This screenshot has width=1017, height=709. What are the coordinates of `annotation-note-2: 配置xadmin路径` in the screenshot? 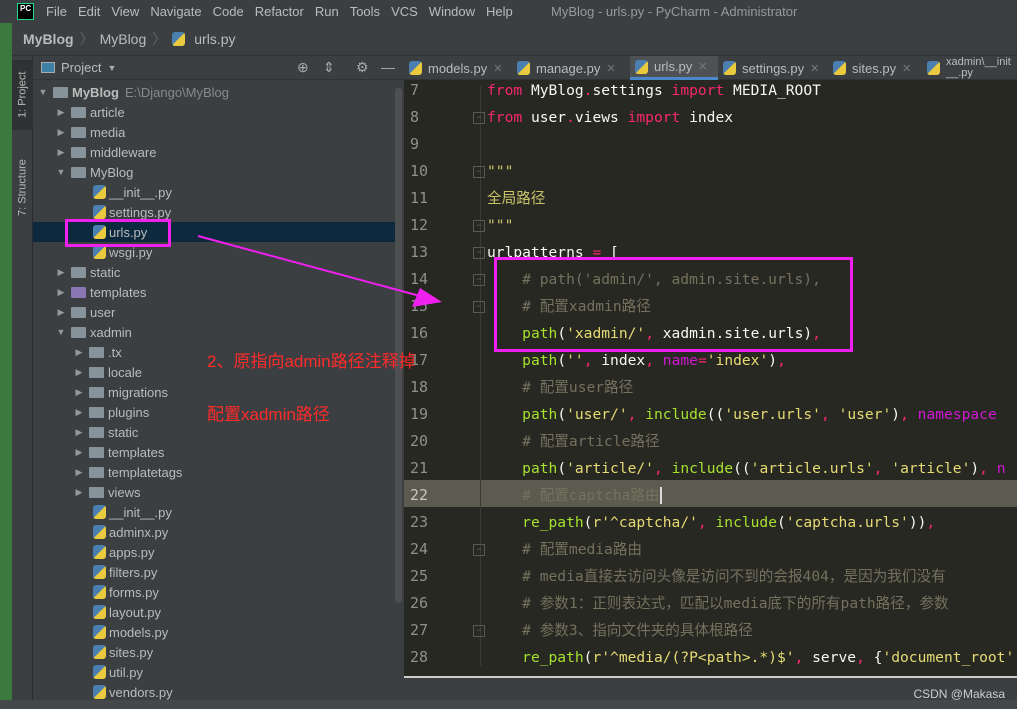 It's located at (268, 414).